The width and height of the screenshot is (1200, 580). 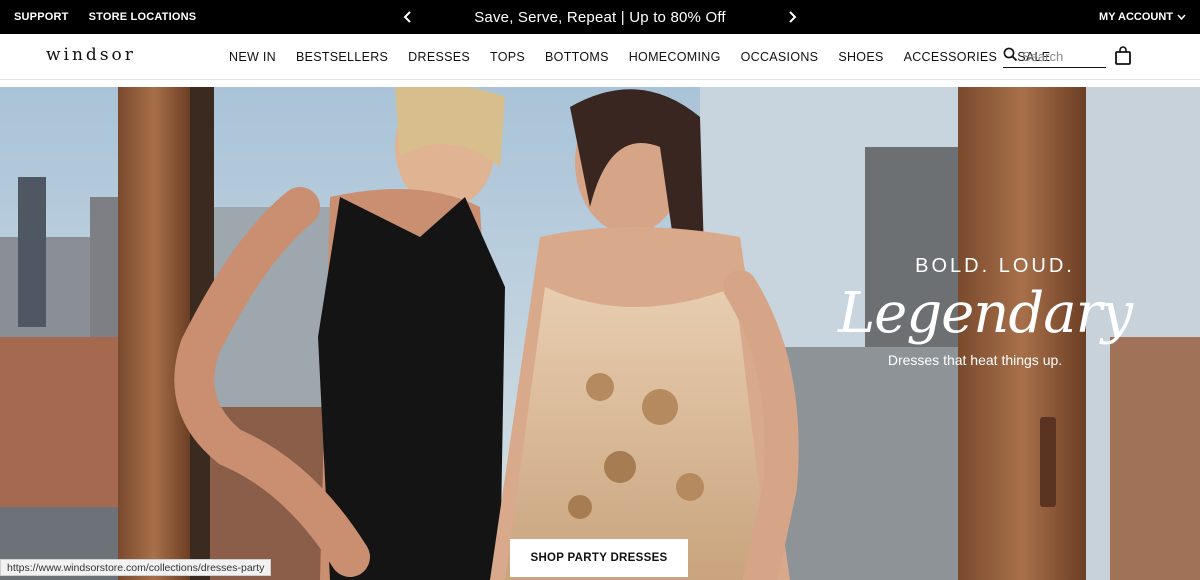 I want to click on logo: windsor, so click(x=94, y=57).